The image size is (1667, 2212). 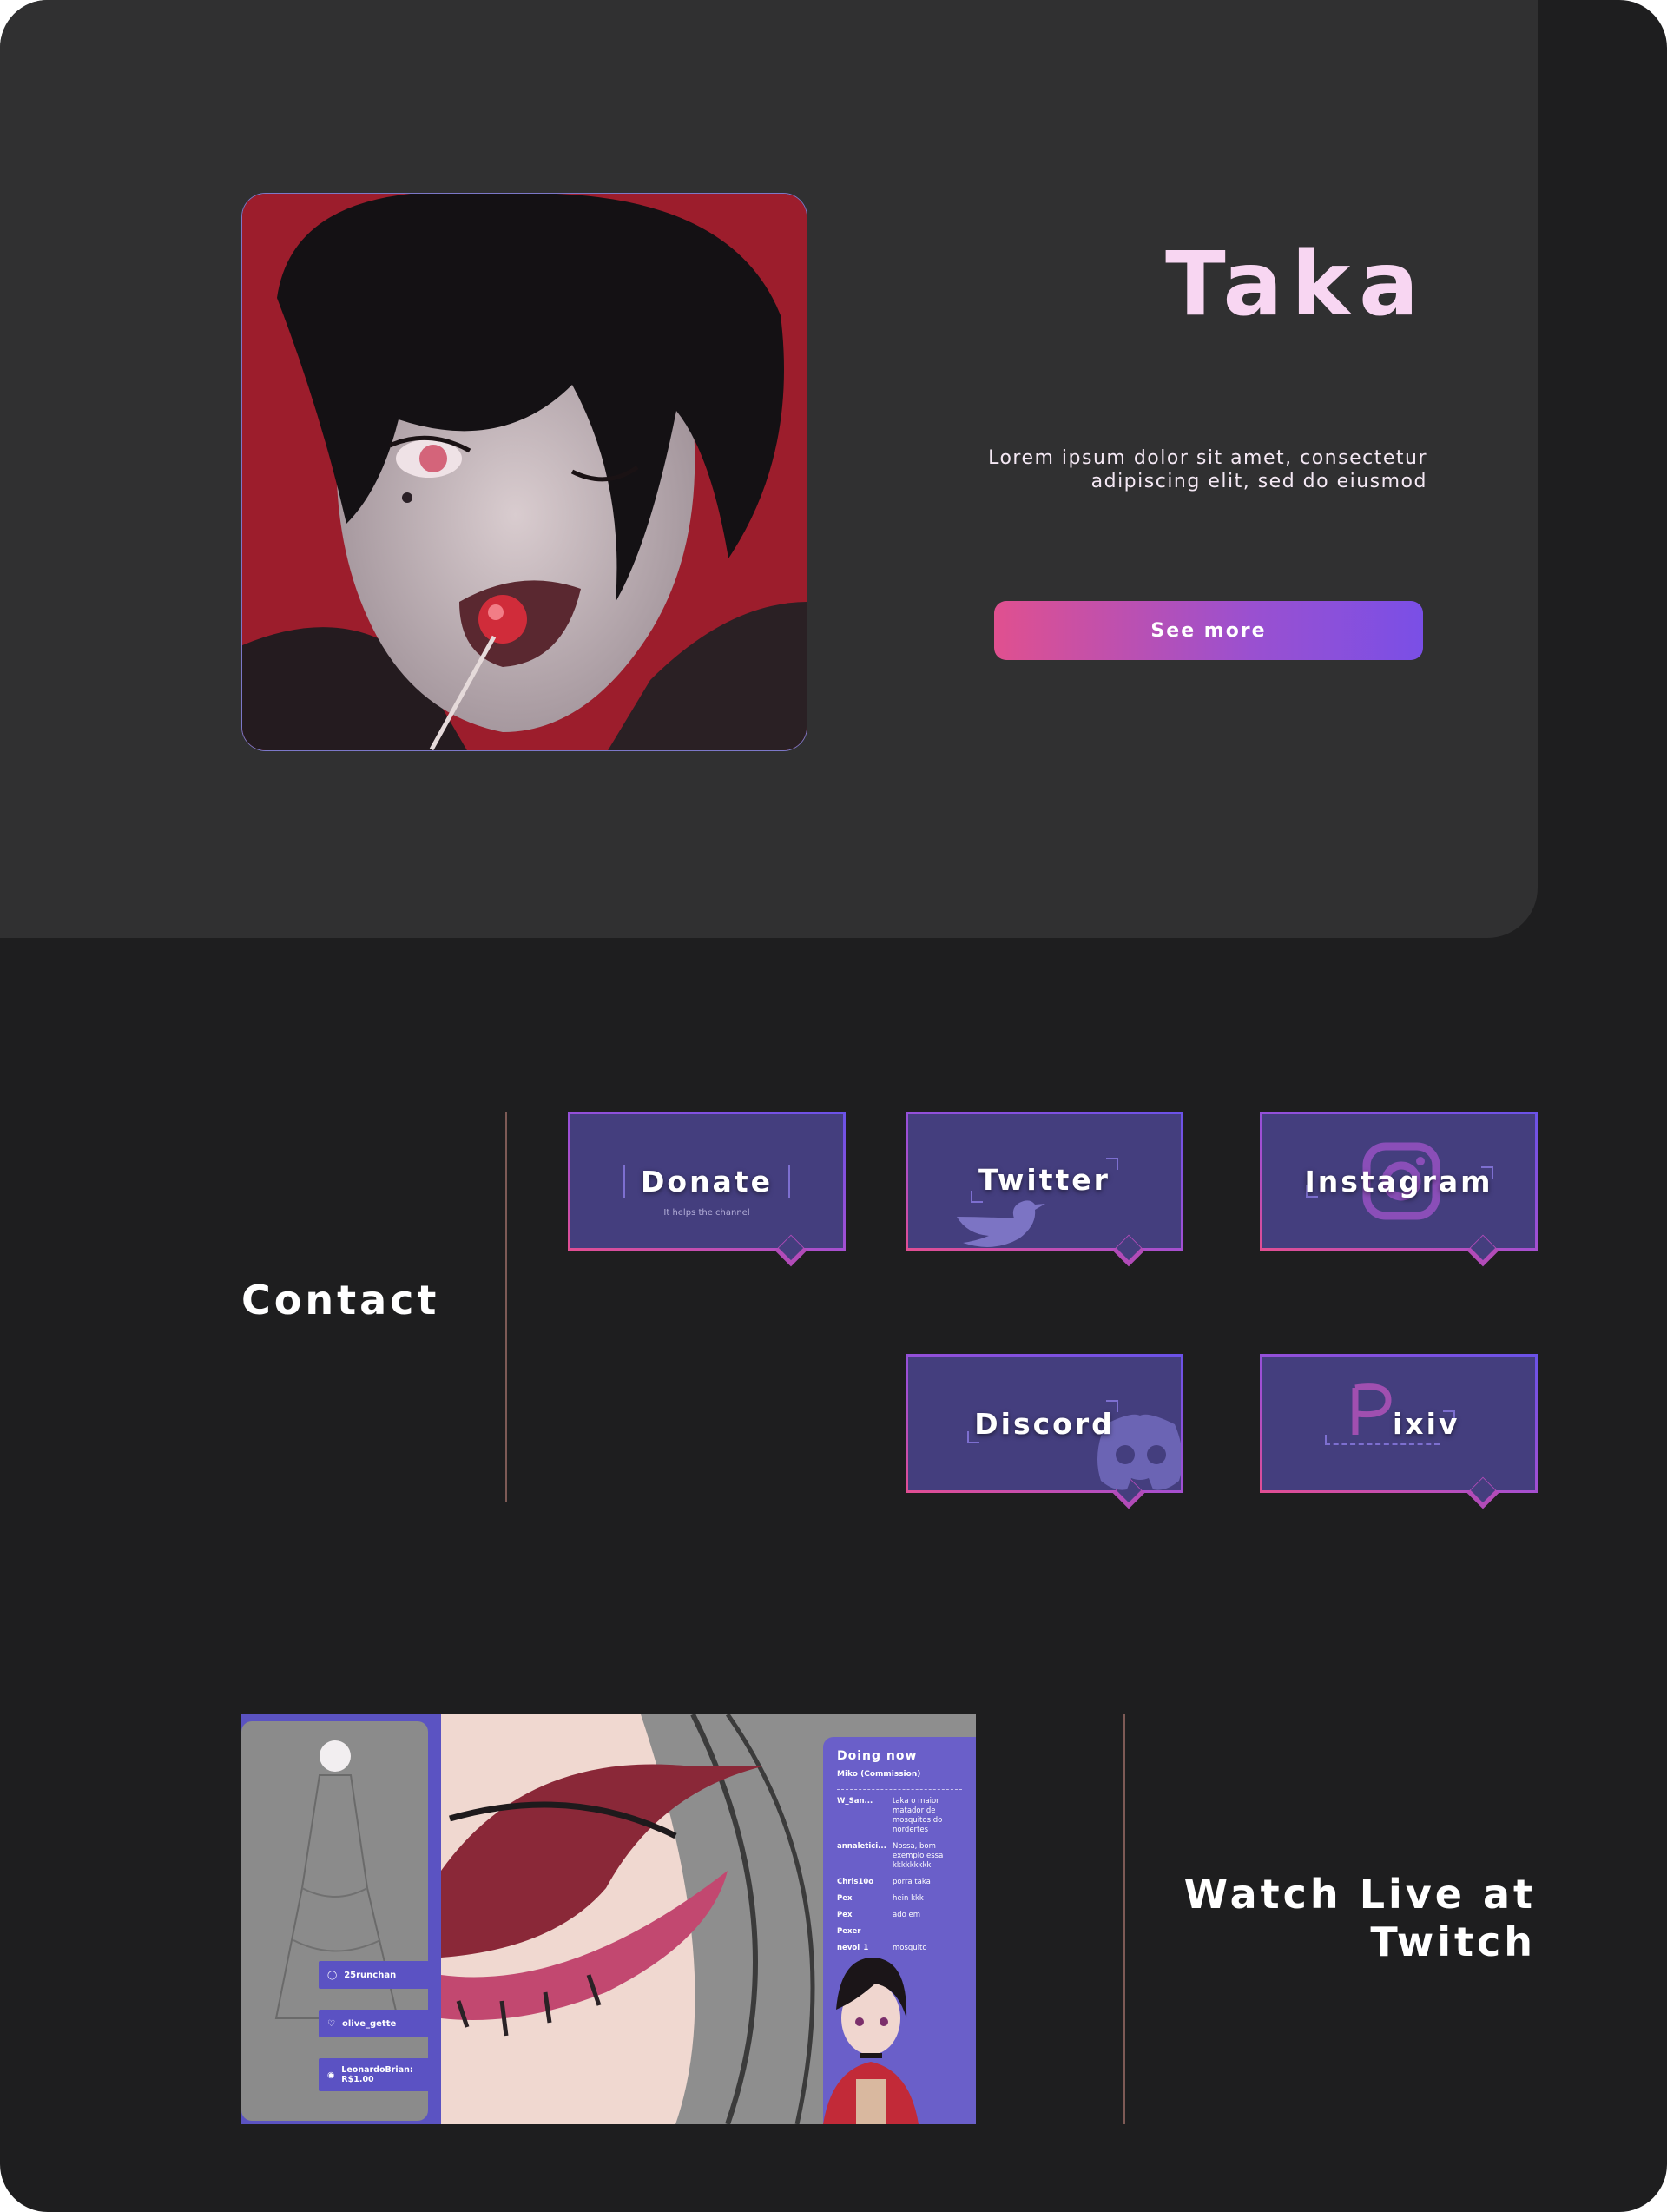 What do you see at coordinates (1296, 284) in the screenshot?
I see `hero-title: Taka` at bounding box center [1296, 284].